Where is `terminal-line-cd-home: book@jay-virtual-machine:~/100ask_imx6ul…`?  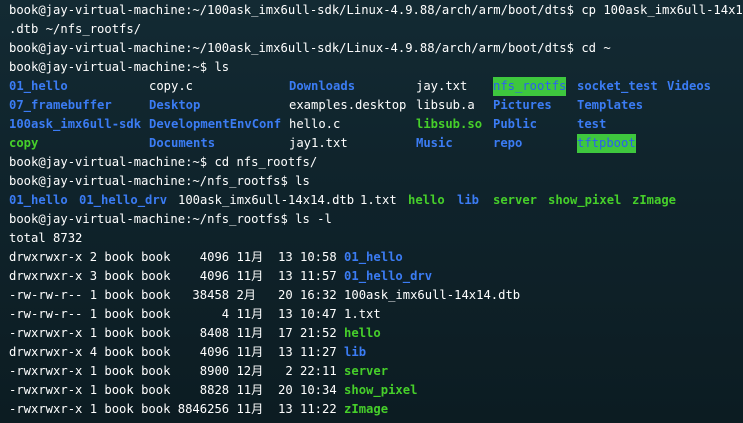 terminal-line-cd-home: book@jay-virtual-machine:~/100ask_imx6ul… is located at coordinates (310, 48).